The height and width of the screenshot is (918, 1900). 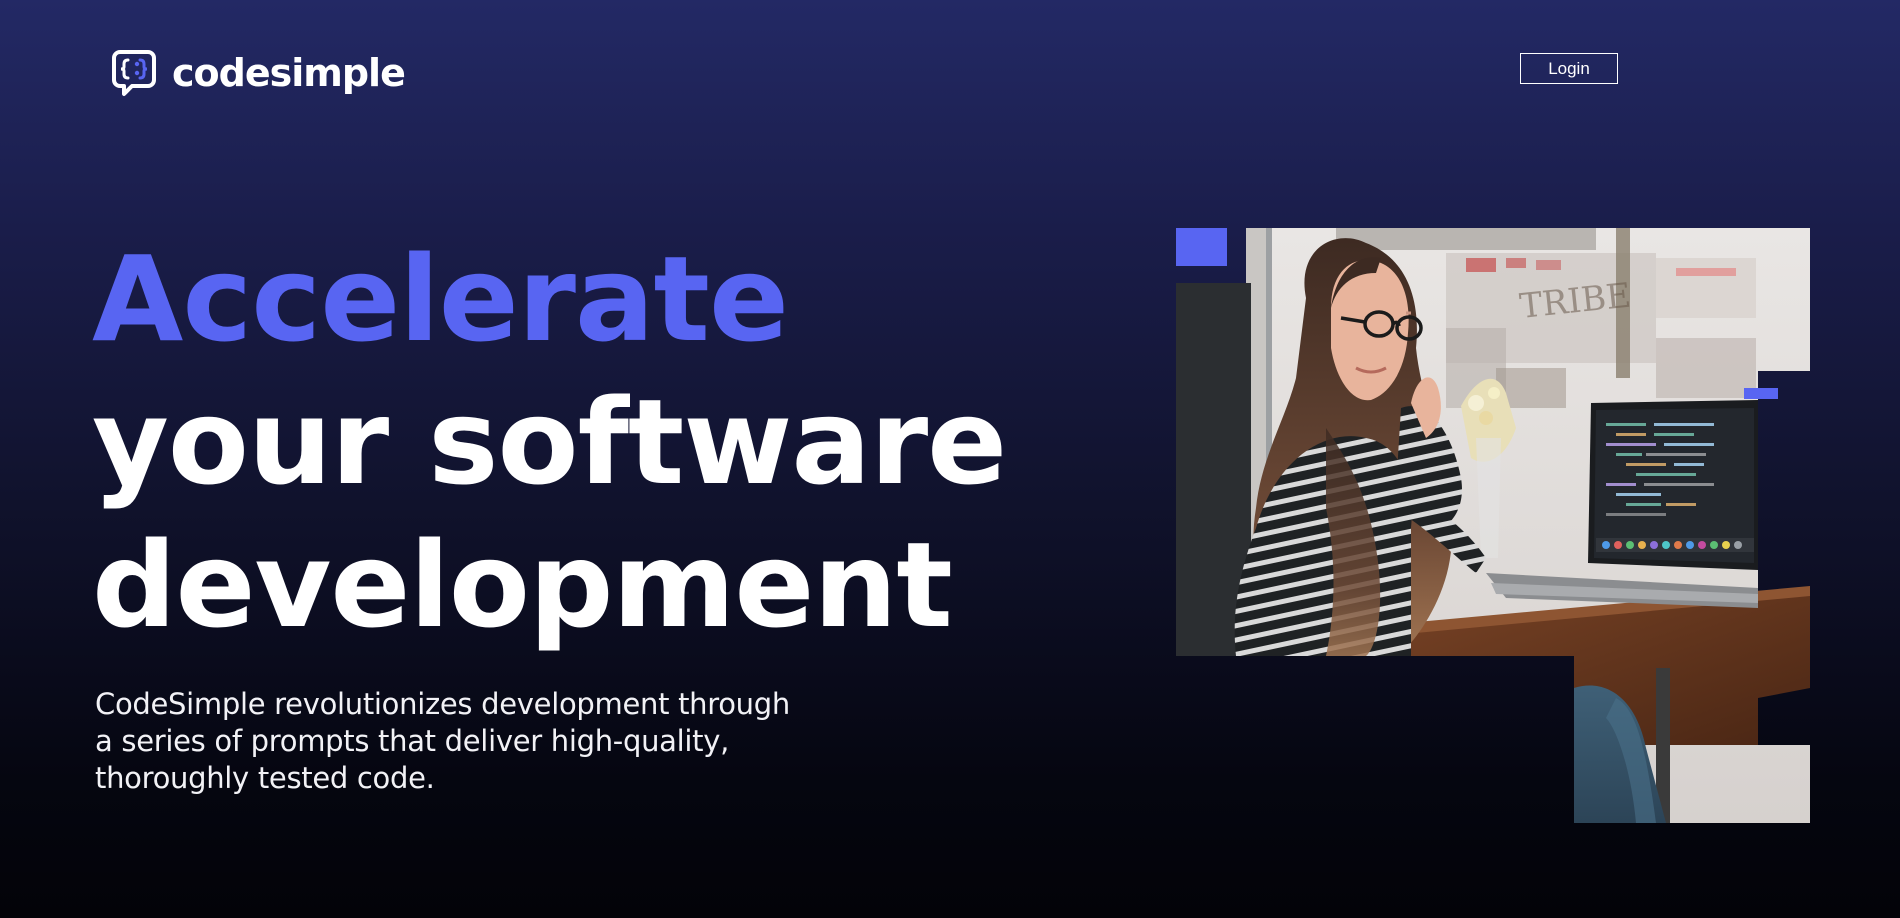 I want to click on brand-name: codesimple, so click(x=289, y=73).